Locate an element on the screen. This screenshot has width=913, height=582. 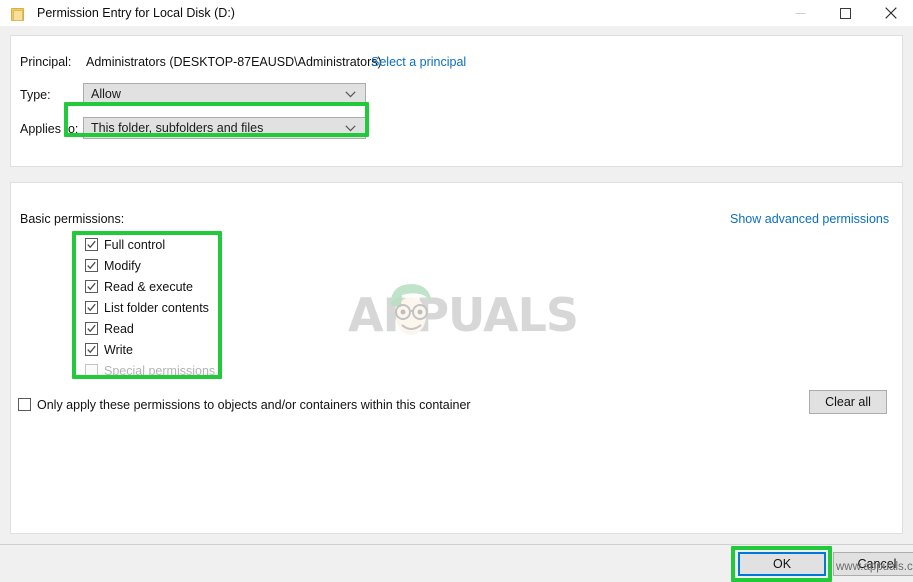
maximize-button is located at coordinates (845, 13).